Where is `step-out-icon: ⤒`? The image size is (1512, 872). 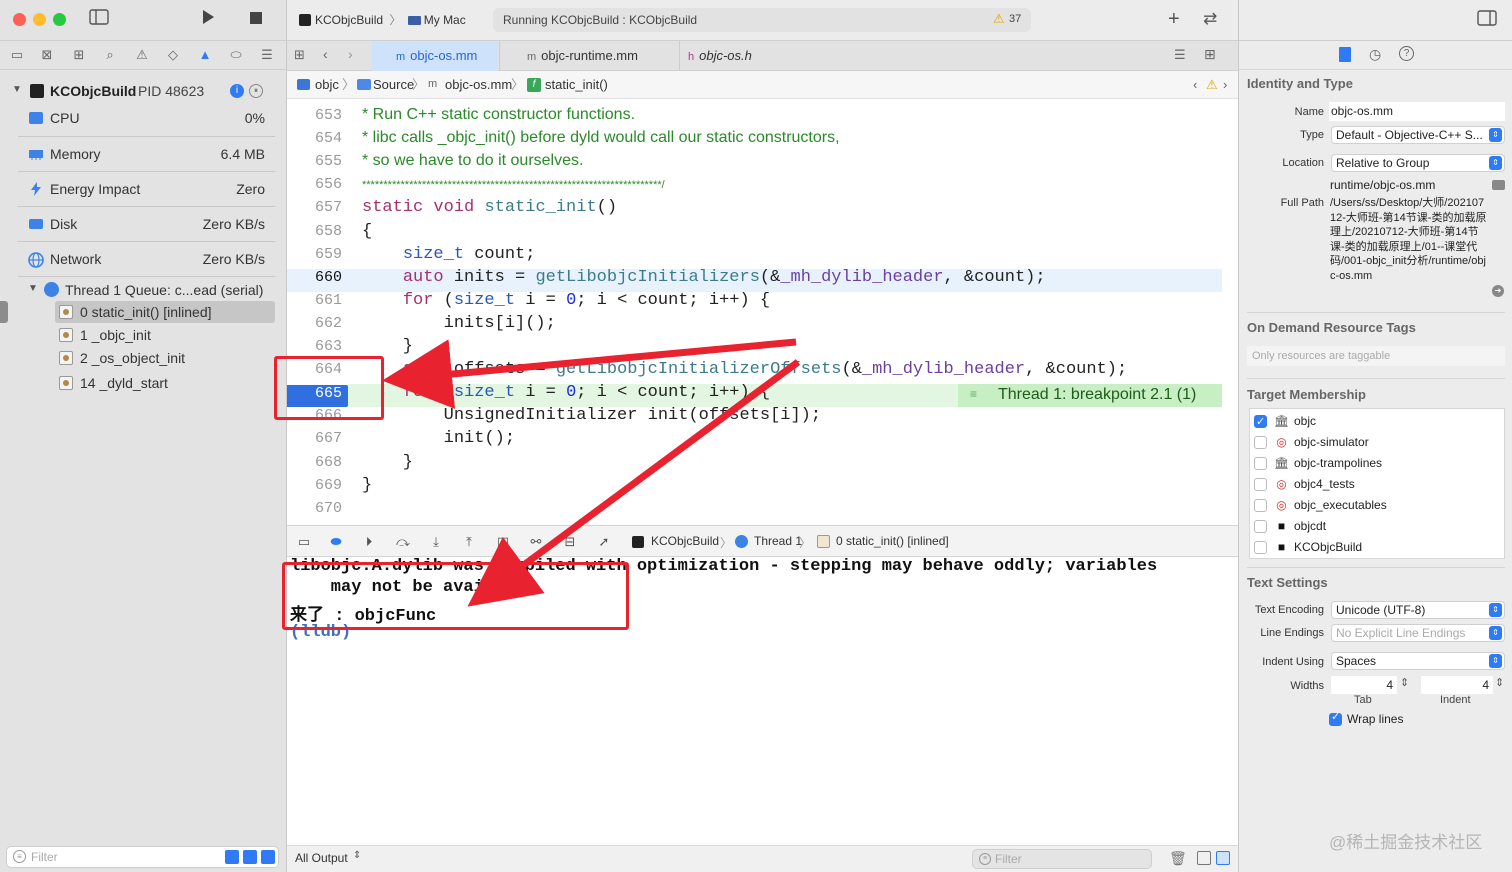 step-out-icon: ⤒ is located at coordinates (469, 542).